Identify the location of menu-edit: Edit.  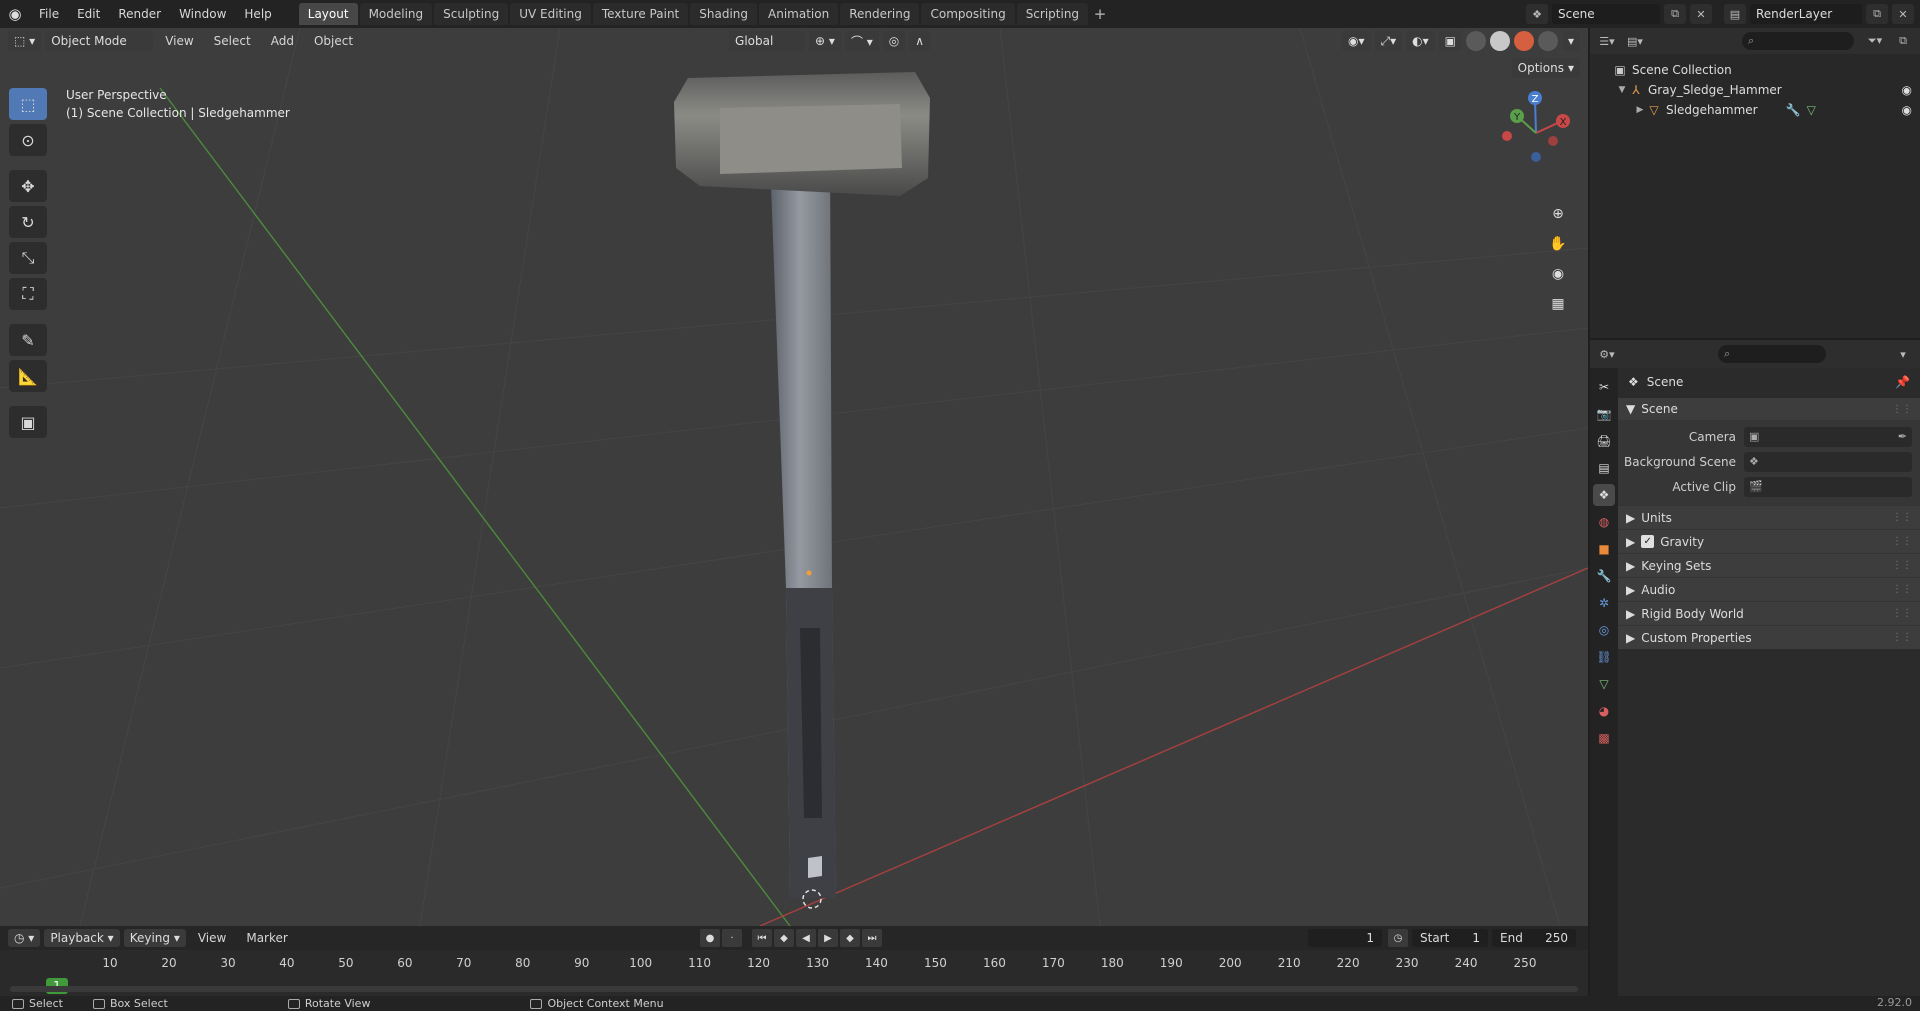
(88, 14).